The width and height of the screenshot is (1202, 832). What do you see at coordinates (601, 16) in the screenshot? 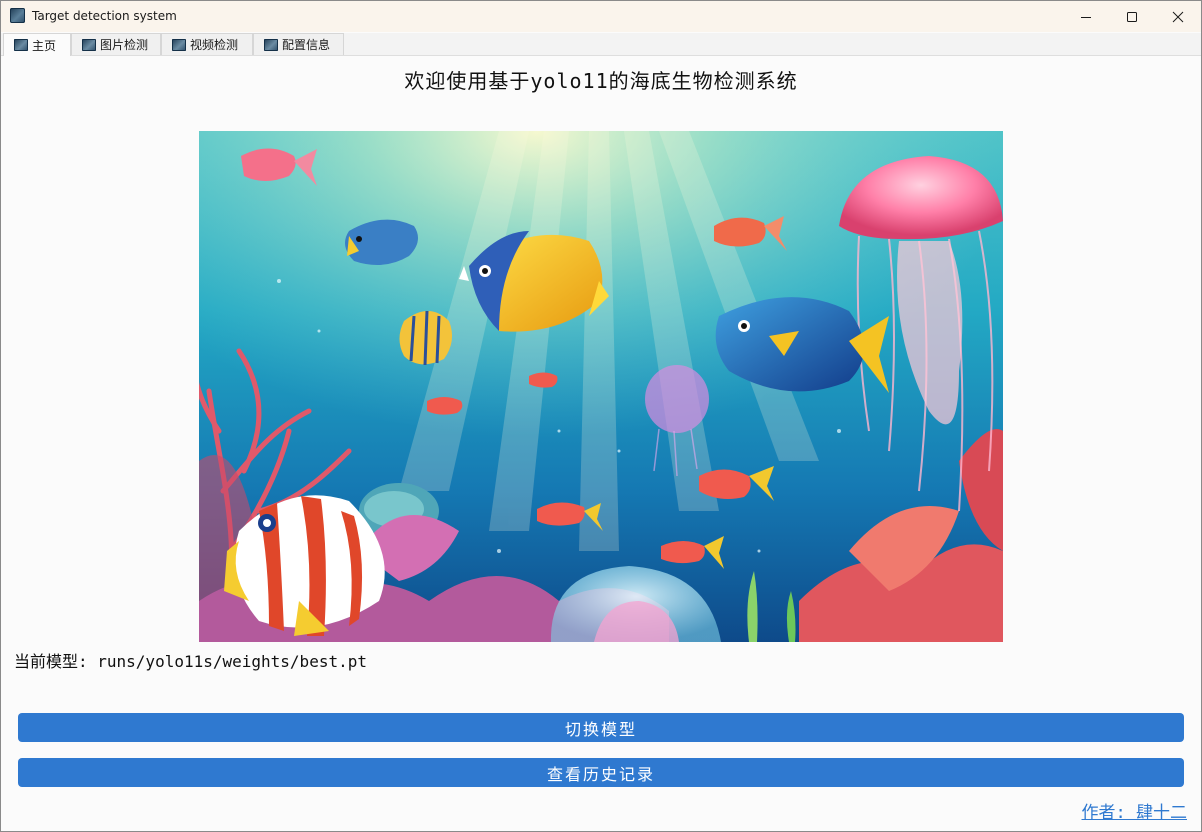
I see `title-bar: Target detection system` at bounding box center [601, 16].